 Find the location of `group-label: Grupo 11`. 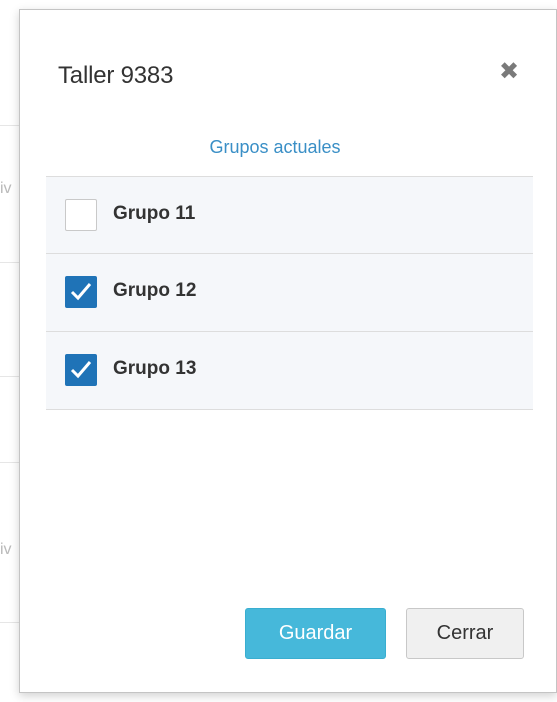

group-label: Grupo 11 is located at coordinates (154, 213).